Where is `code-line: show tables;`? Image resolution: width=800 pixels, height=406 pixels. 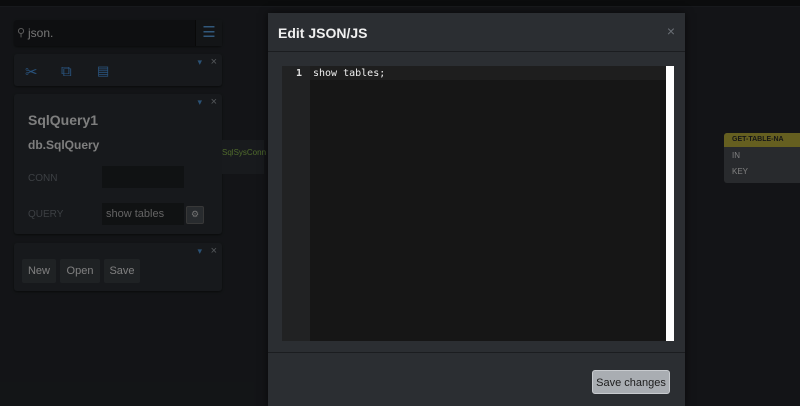
code-line: show tables; is located at coordinates (349, 73).